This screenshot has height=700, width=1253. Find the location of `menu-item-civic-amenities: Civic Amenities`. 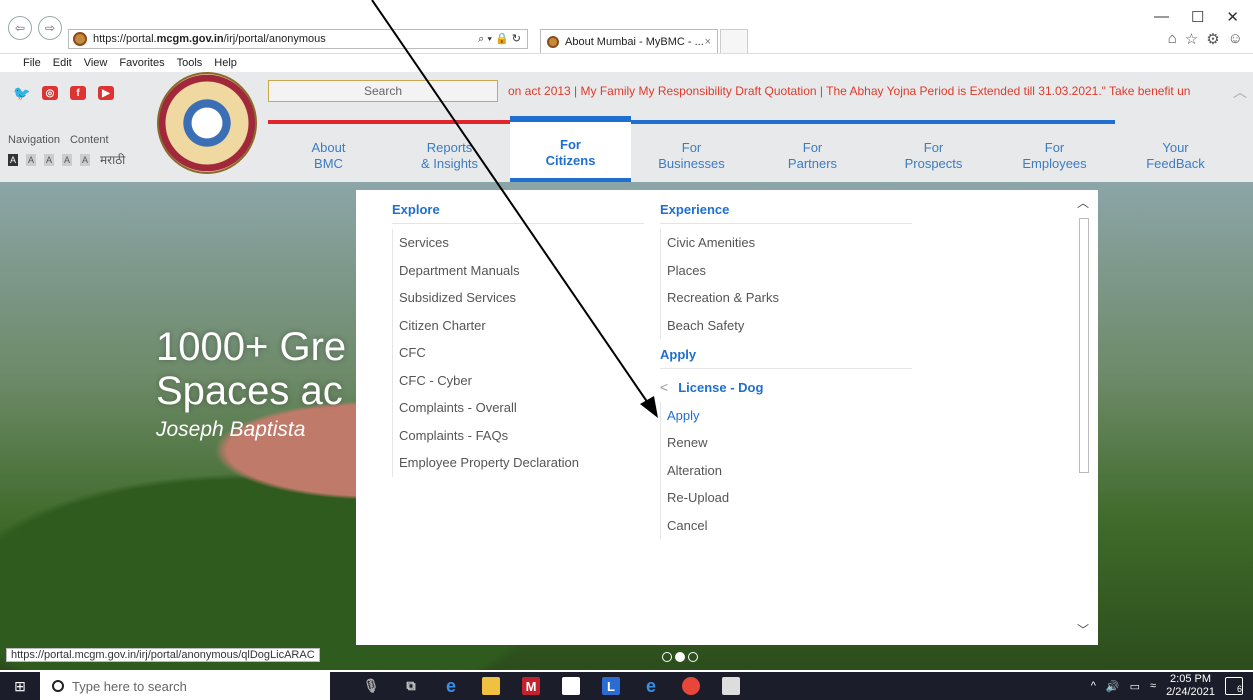

menu-item-civic-amenities: Civic Amenities is located at coordinates (786, 243).